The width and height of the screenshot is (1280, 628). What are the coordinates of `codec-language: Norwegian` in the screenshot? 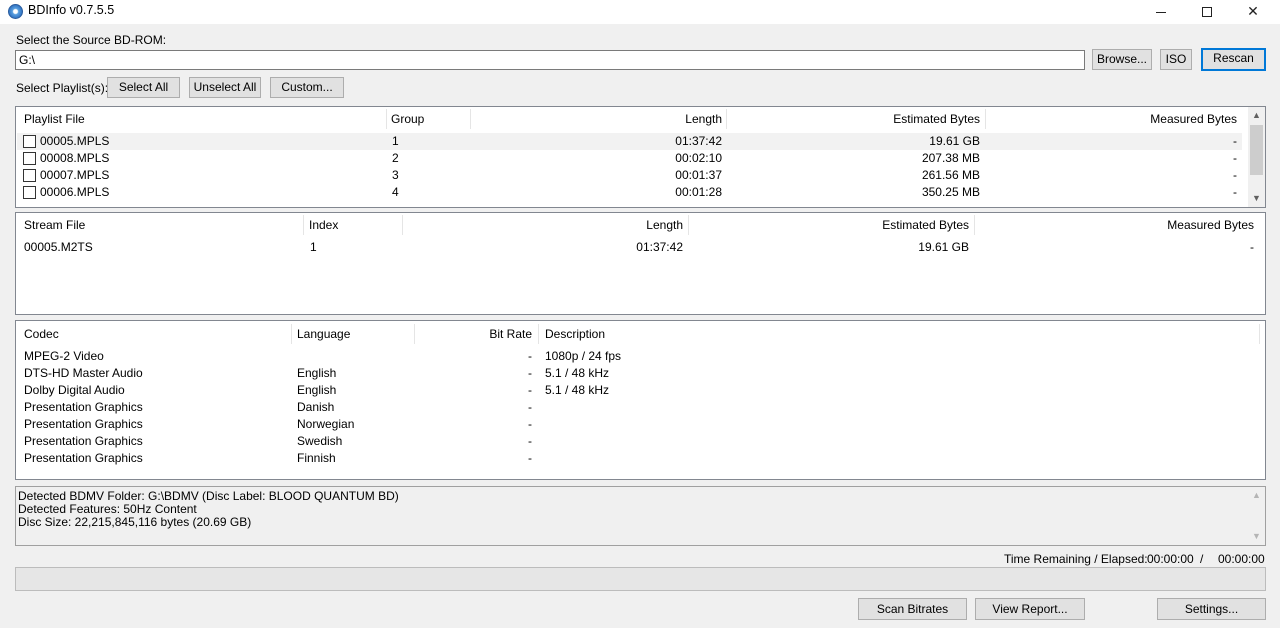 It's located at (326, 424).